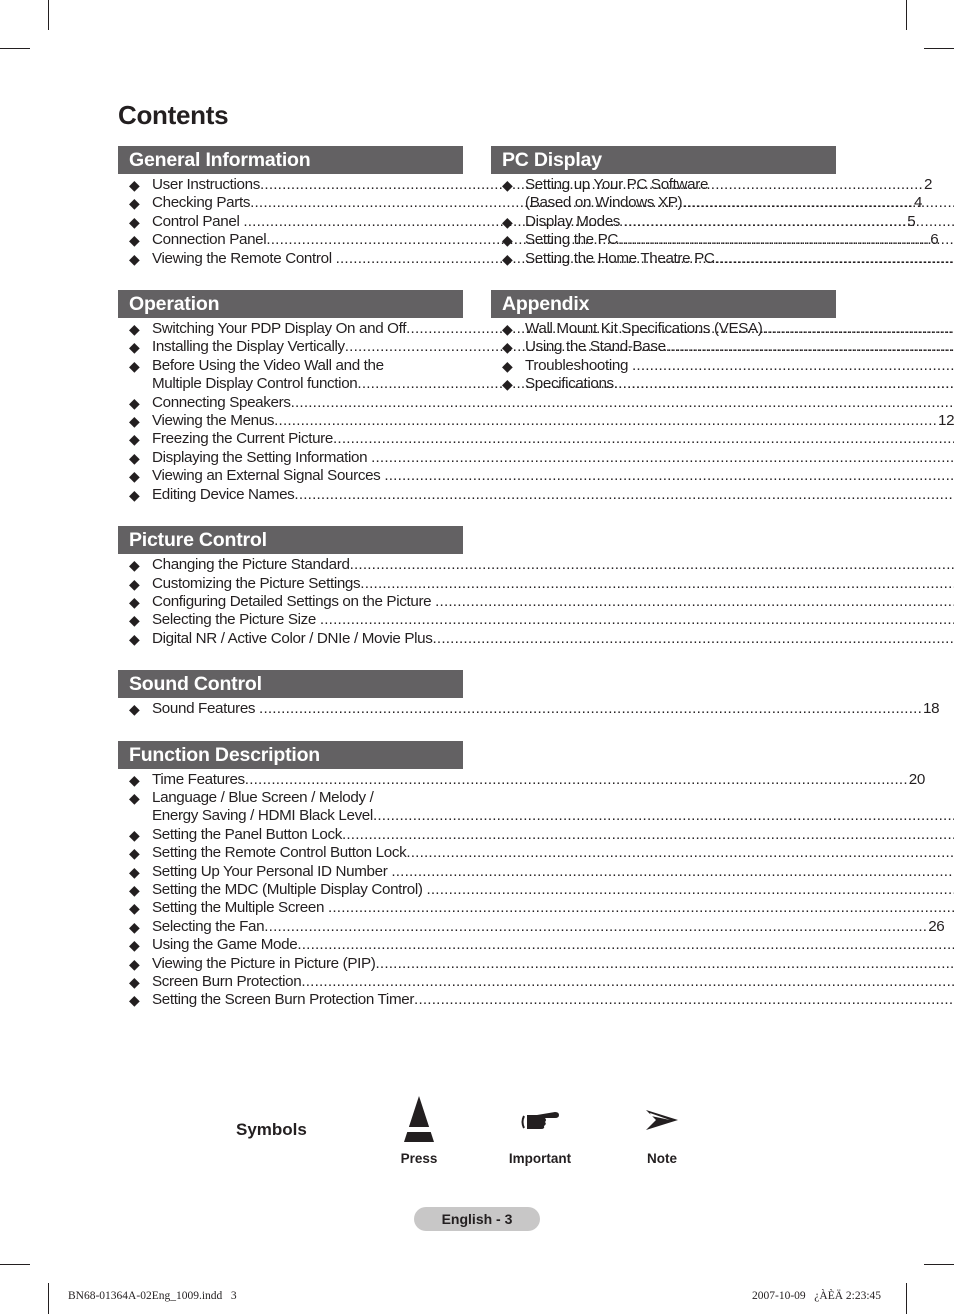 This screenshot has width=954, height=1314. Describe the element at coordinates (536, 421) in the screenshot. I see `toc-entry: ◆ Viewing the Menus 12` at that location.